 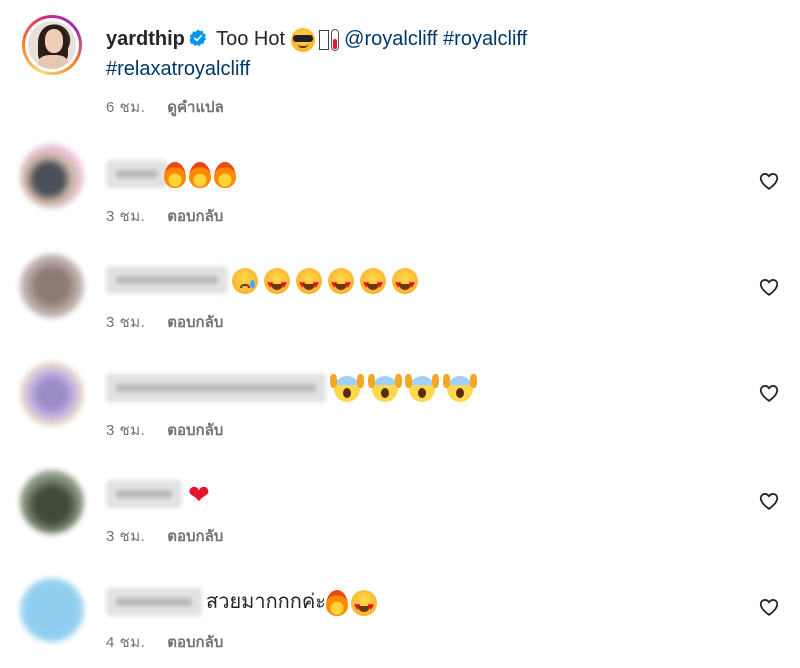 I want to click on comment-text: สวยมากกกค่ะ, so click(x=294, y=604).